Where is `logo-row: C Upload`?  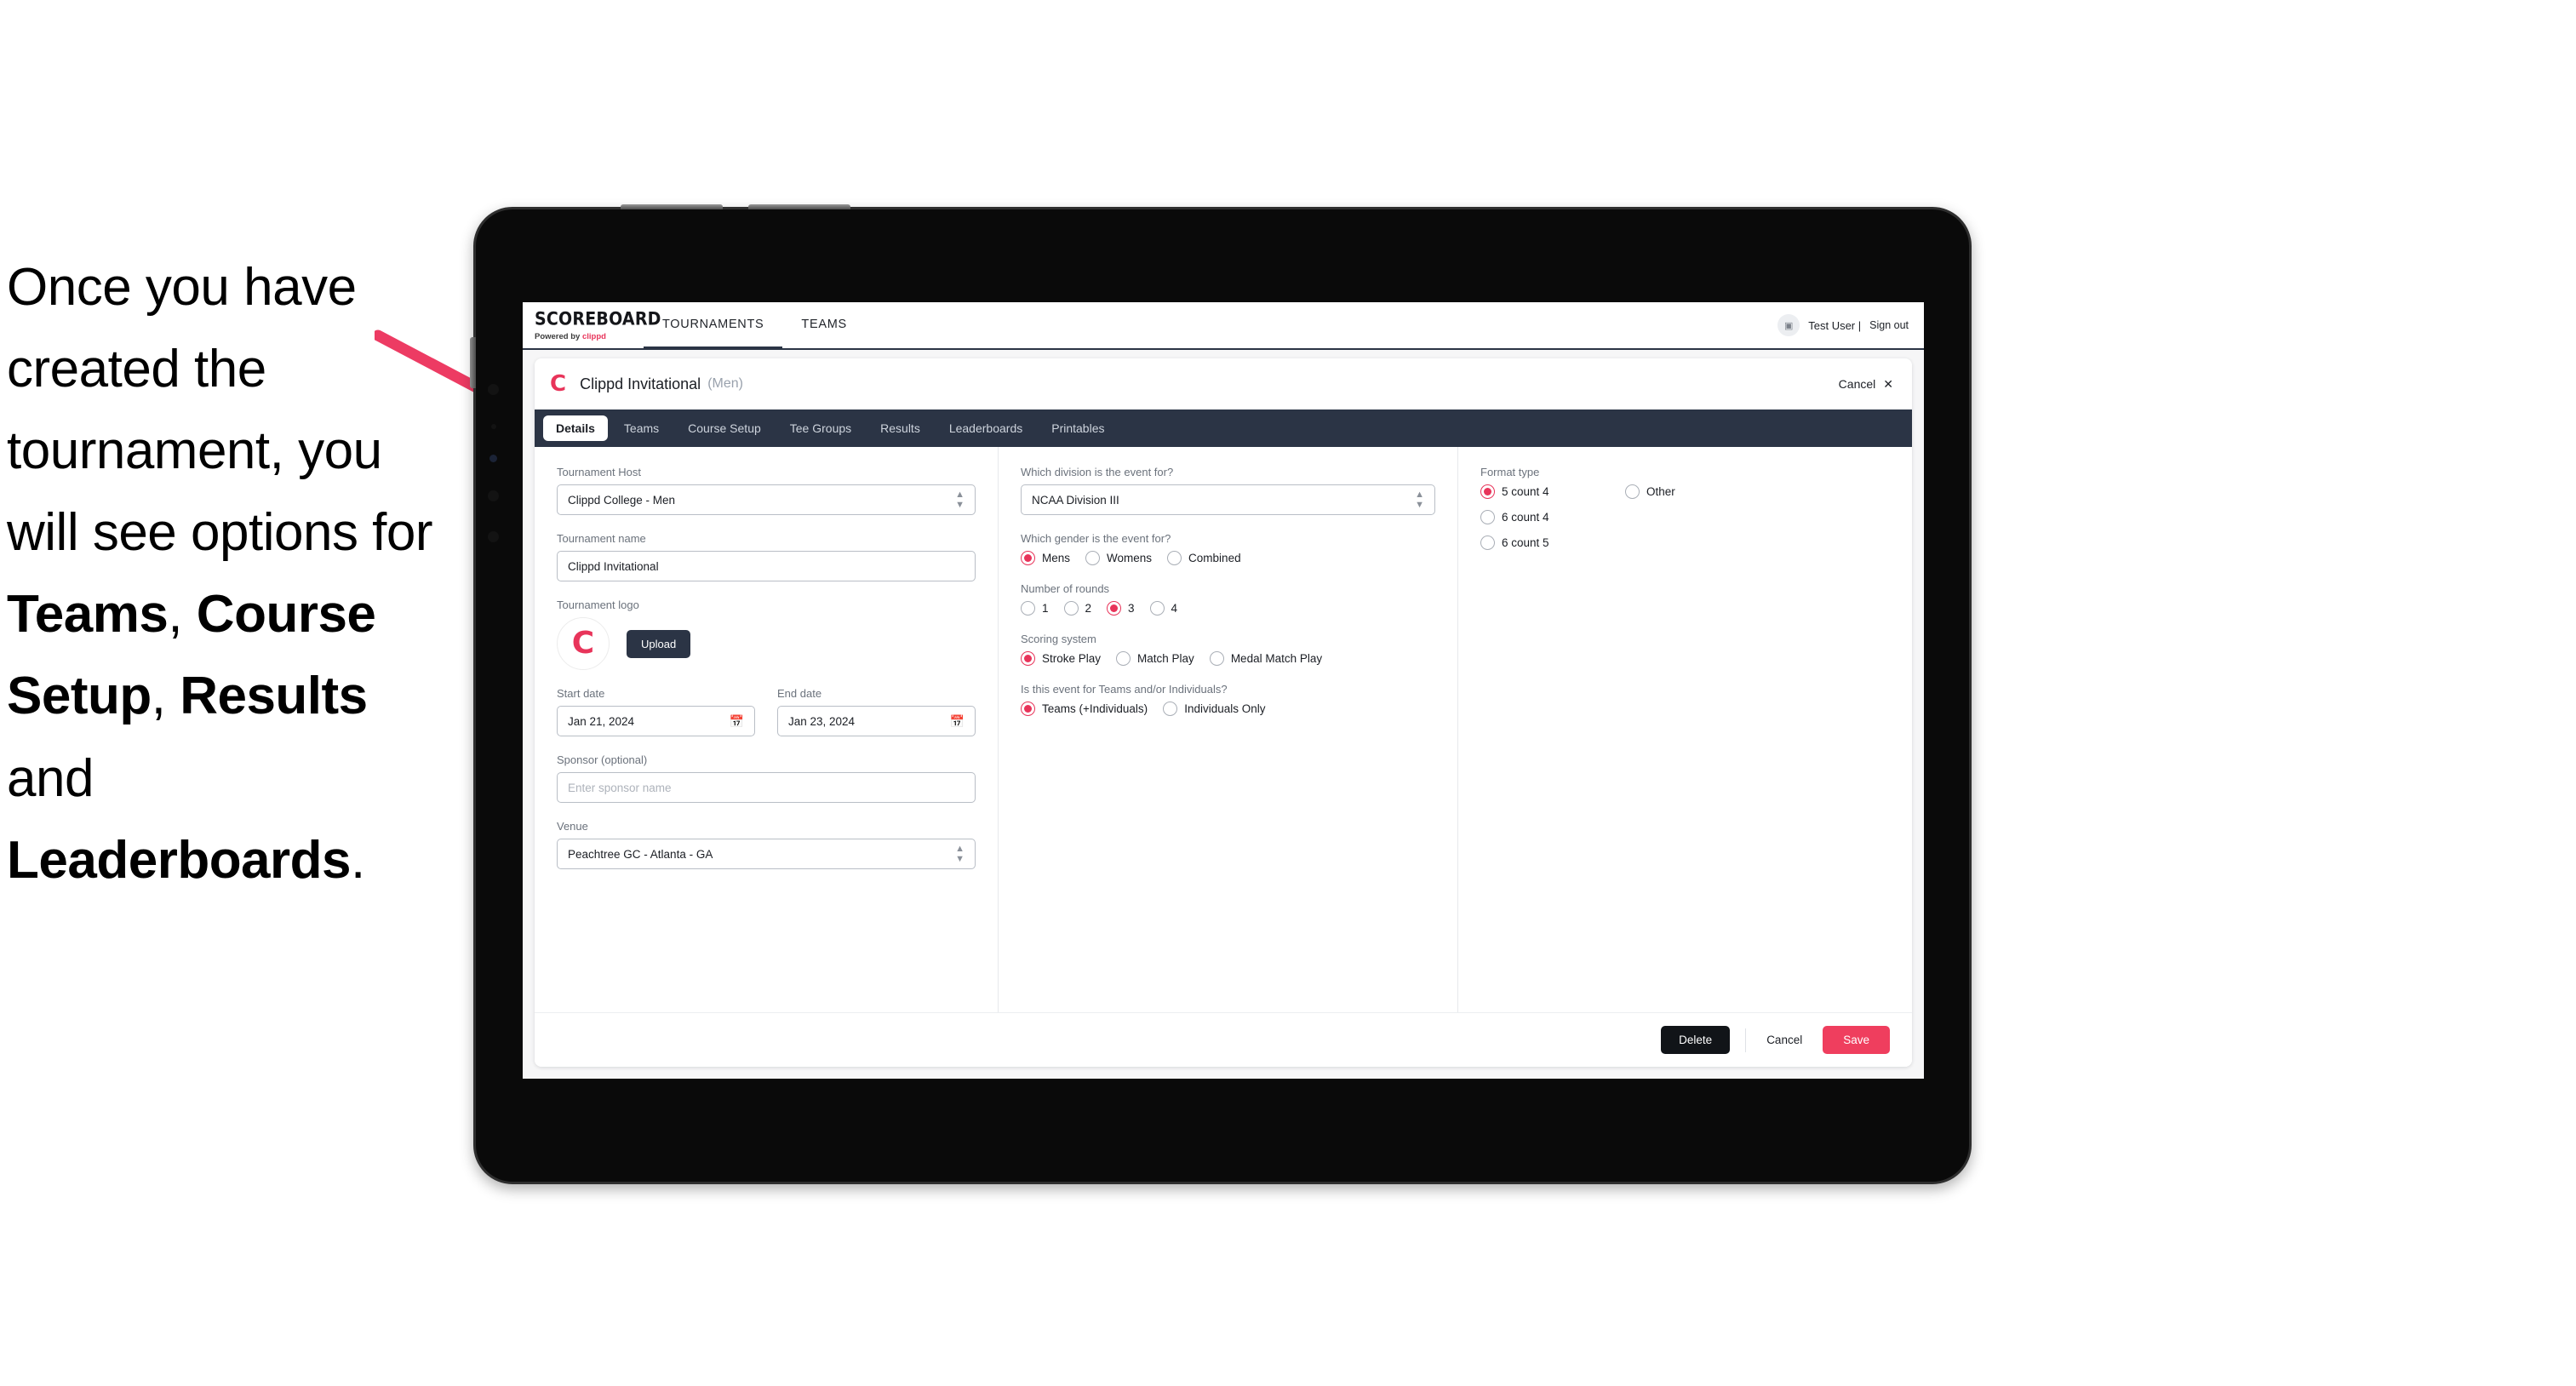 logo-row: C Upload is located at coordinates (767, 643).